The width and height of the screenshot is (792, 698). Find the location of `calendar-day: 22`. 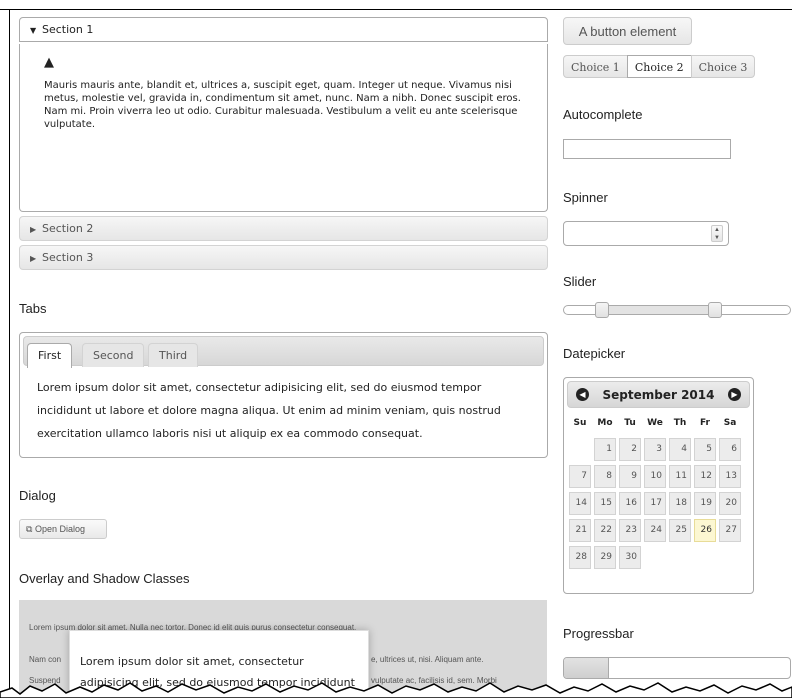

calendar-day: 22 is located at coordinates (605, 530).